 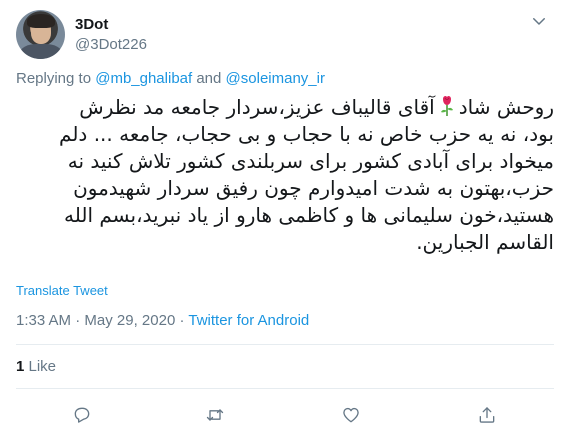 What do you see at coordinates (285, 415) in the screenshot?
I see `action-bar` at bounding box center [285, 415].